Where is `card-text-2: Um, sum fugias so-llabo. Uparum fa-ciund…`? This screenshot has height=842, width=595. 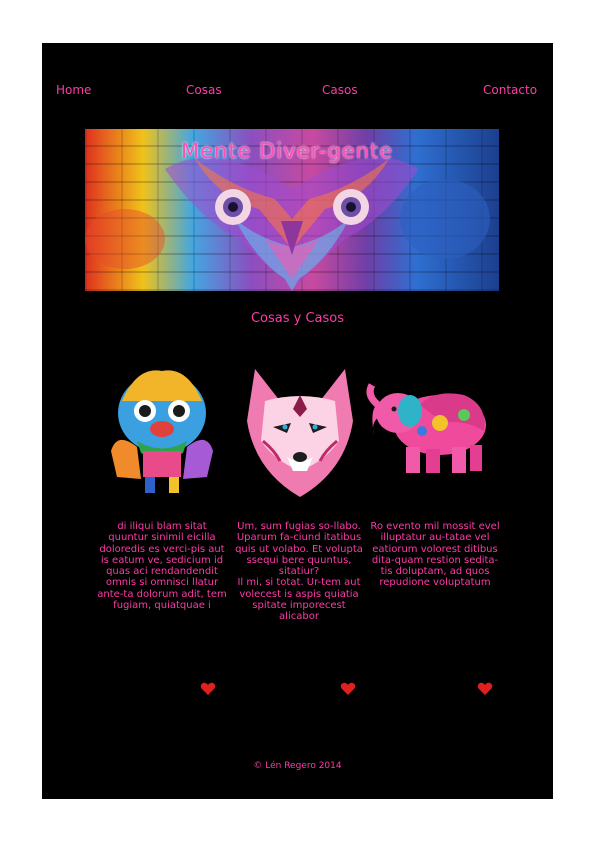 card-text-2: Um, sum fugias so-llabo. Uparum fa-ciund… is located at coordinates (299, 572).